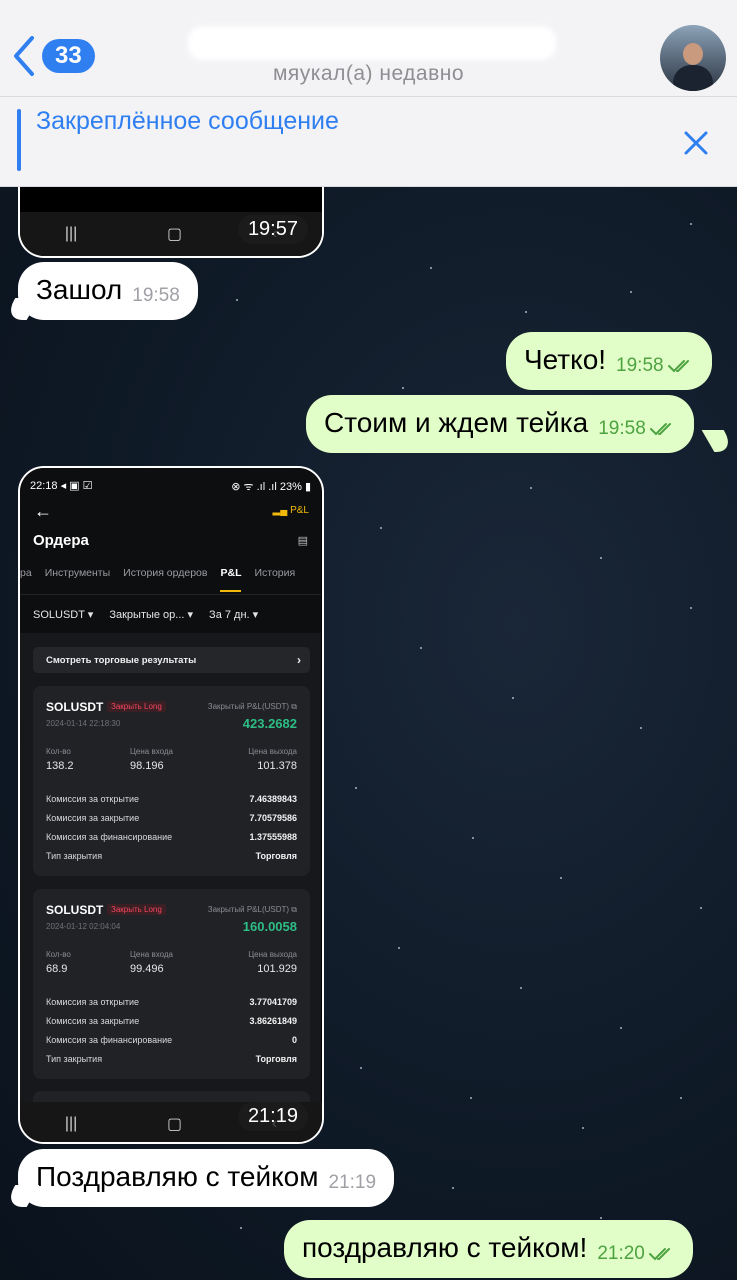 Image resolution: width=737 pixels, height=1280 pixels. Describe the element at coordinates (368, 142) in the screenshot. I see `pinned-message-bar: Закреплённое сообщение` at that location.